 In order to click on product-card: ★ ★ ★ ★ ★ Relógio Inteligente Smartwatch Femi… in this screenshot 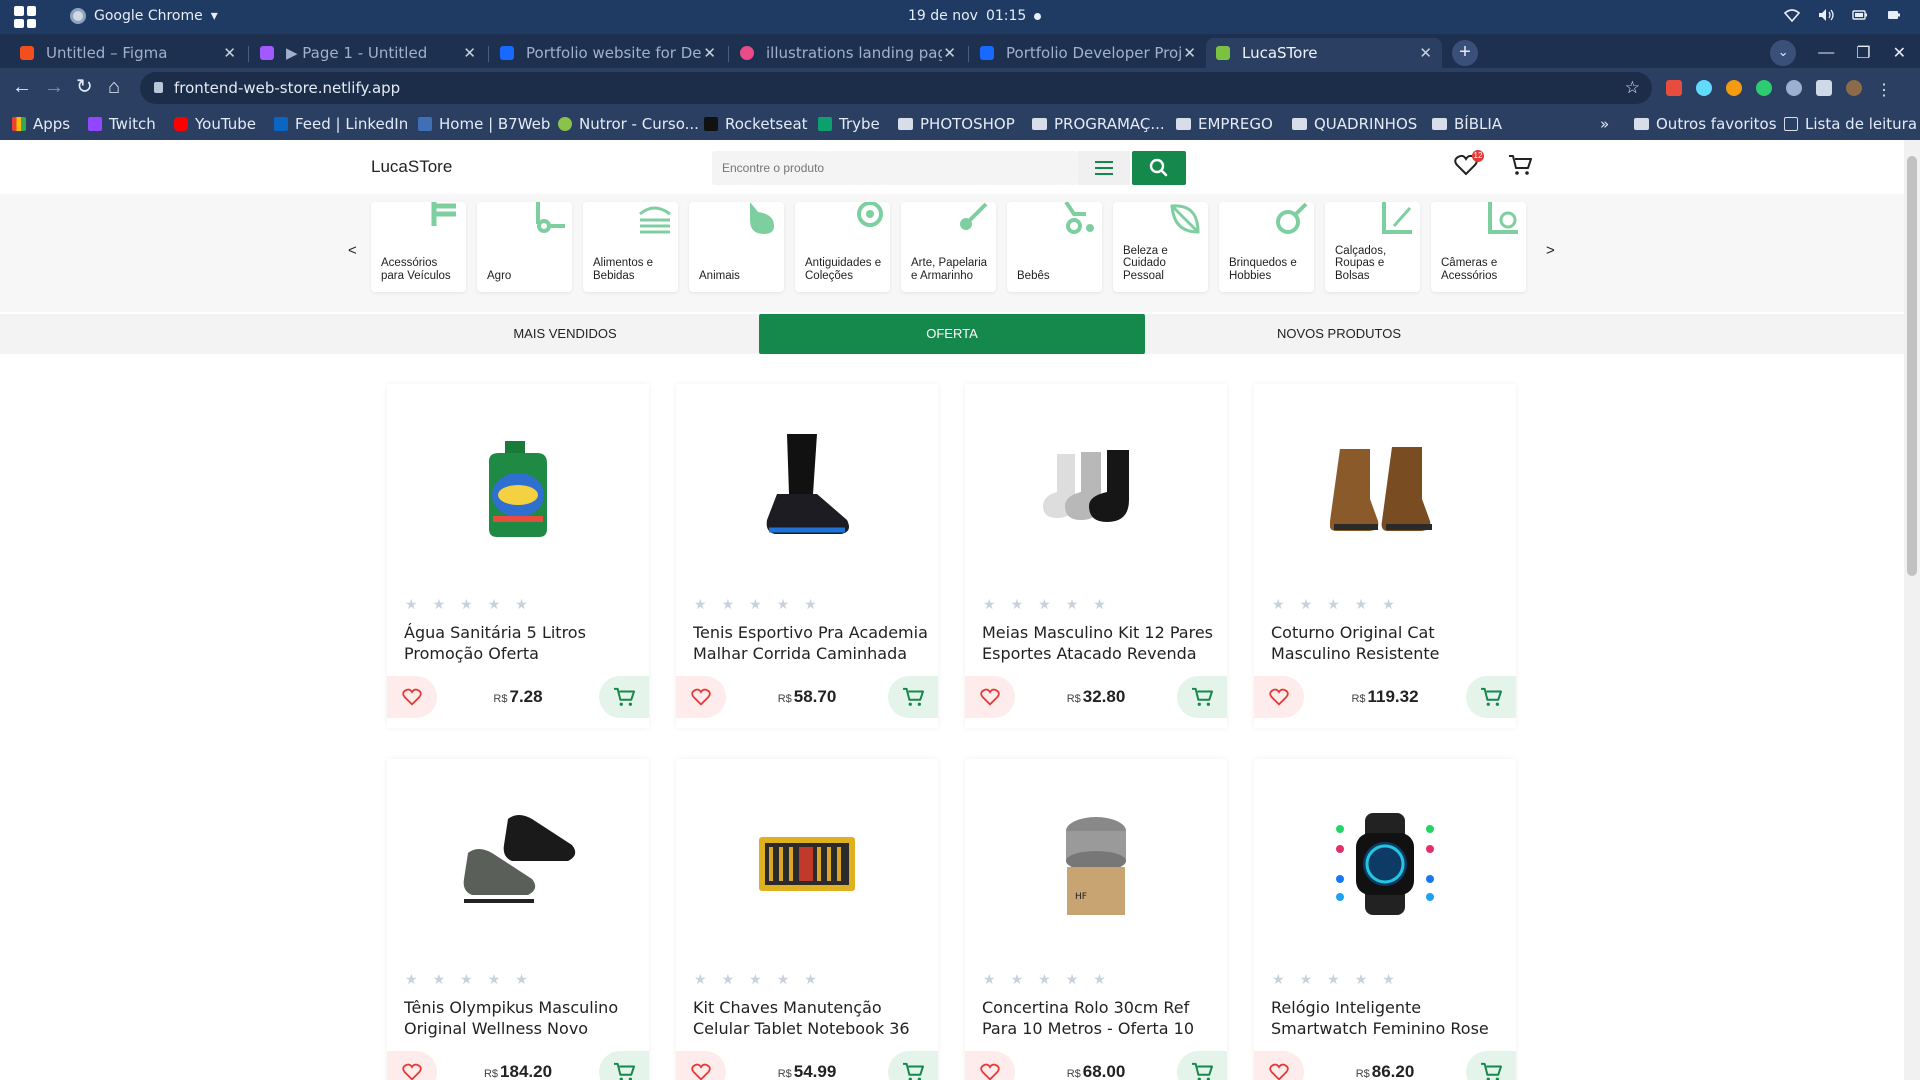, I will do `click(1385, 919)`.